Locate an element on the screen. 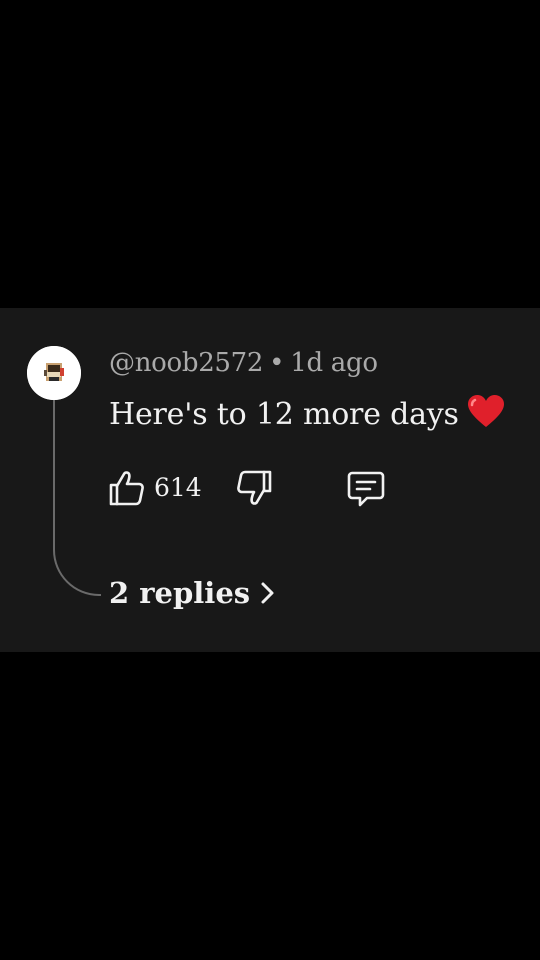 The height and width of the screenshot is (960, 540). chevron-right-icon is located at coordinates (268, 595).